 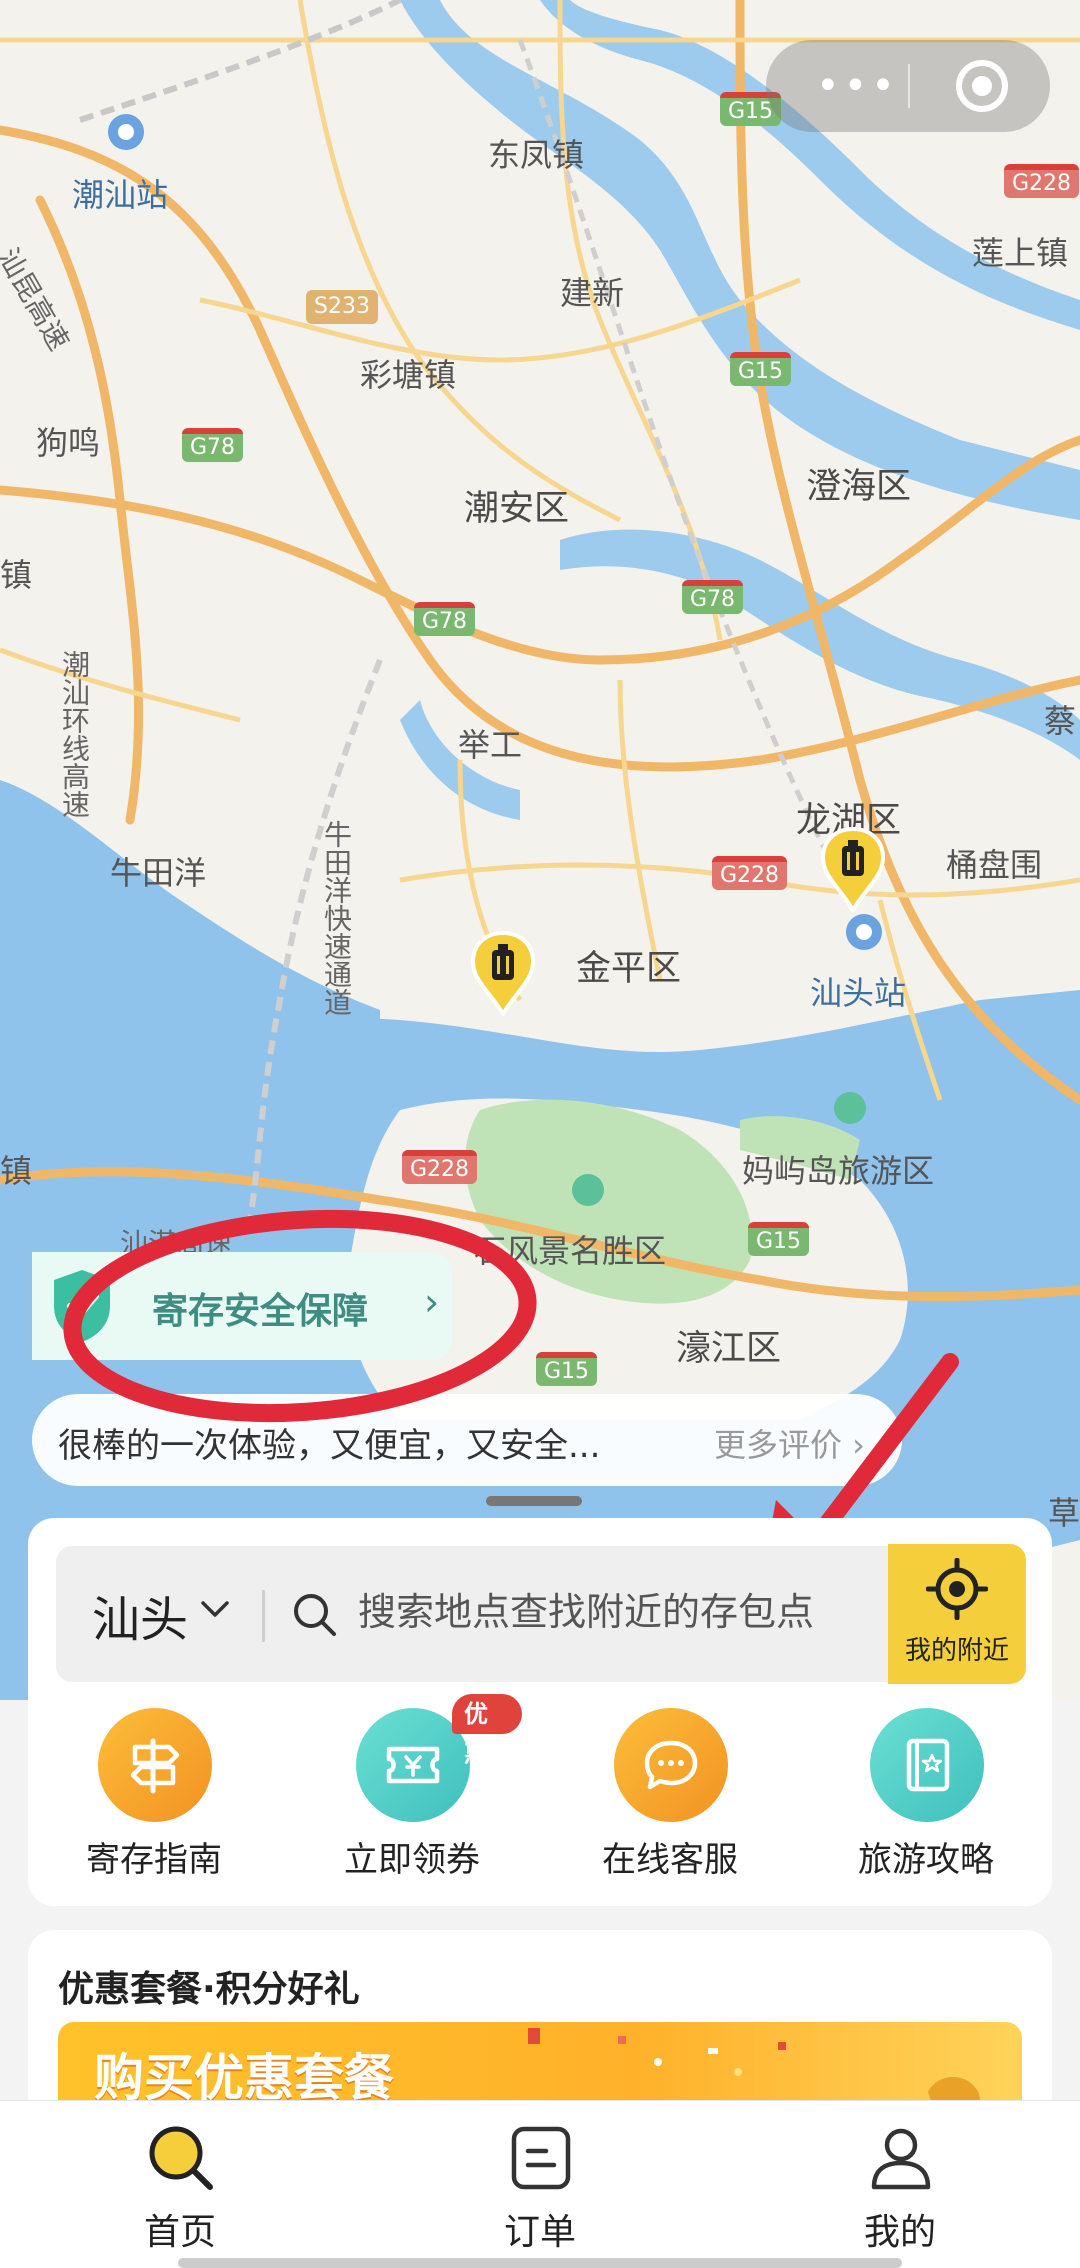 What do you see at coordinates (857, 86) in the screenshot?
I see `more-menu-icon: •••` at bounding box center [857, 86].